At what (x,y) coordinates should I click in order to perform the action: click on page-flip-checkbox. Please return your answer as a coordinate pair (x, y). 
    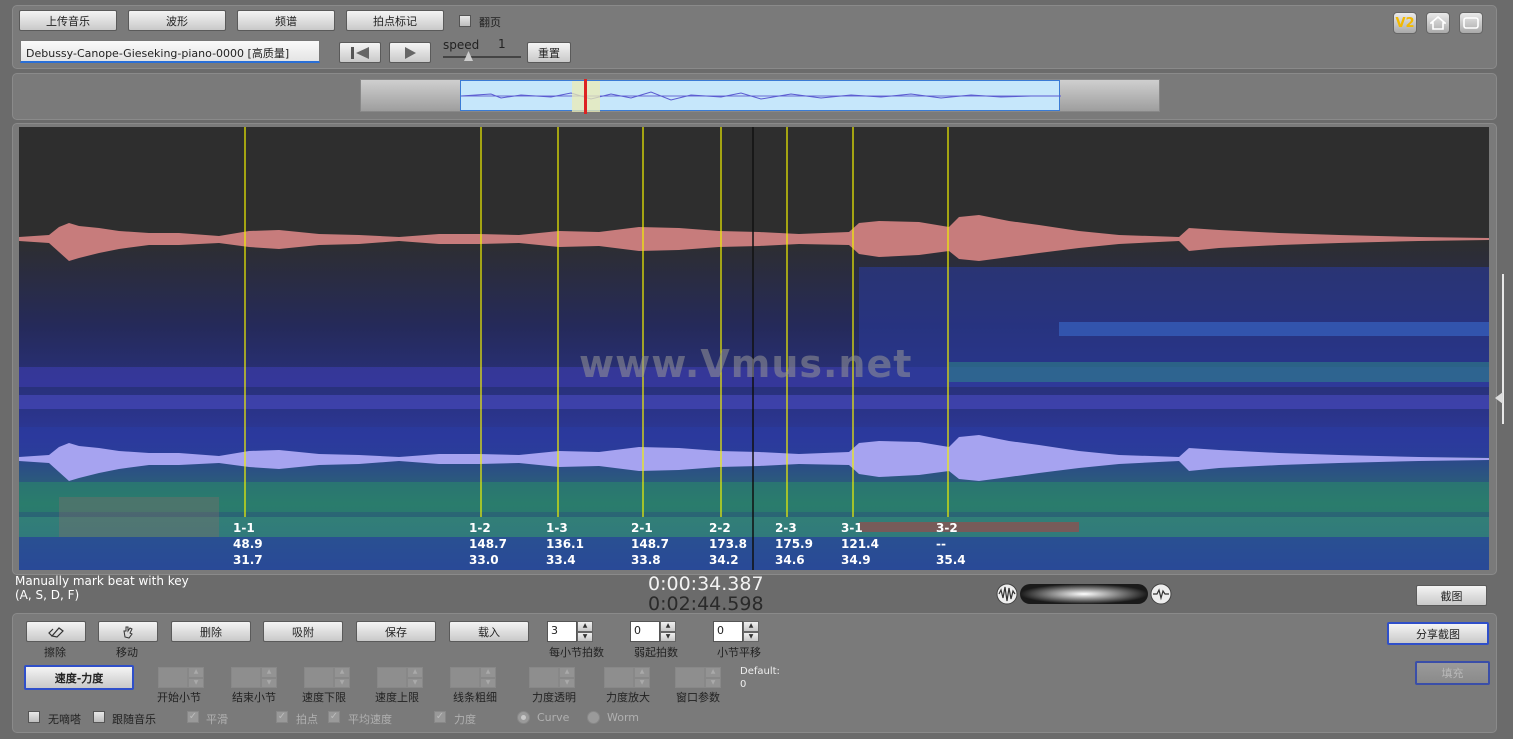
    Looking at the image, I should click on (465, 21).